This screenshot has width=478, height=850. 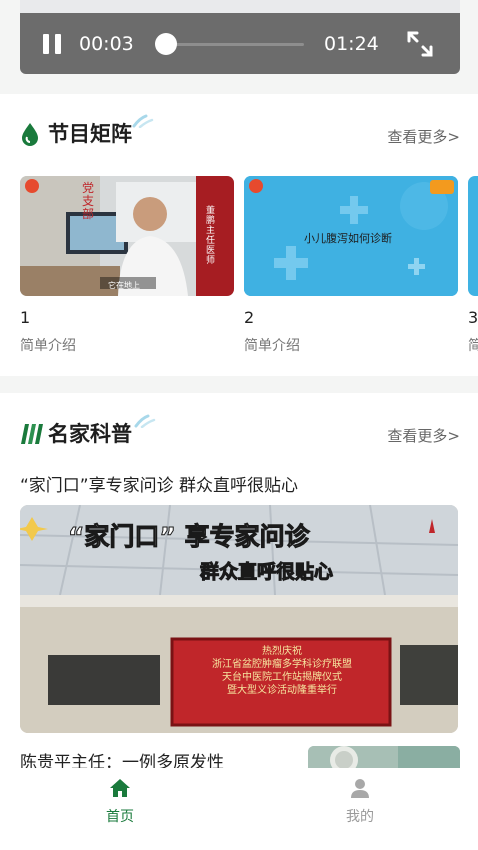 I want to click on total-time: 01:24, so click(x=351, y=44).